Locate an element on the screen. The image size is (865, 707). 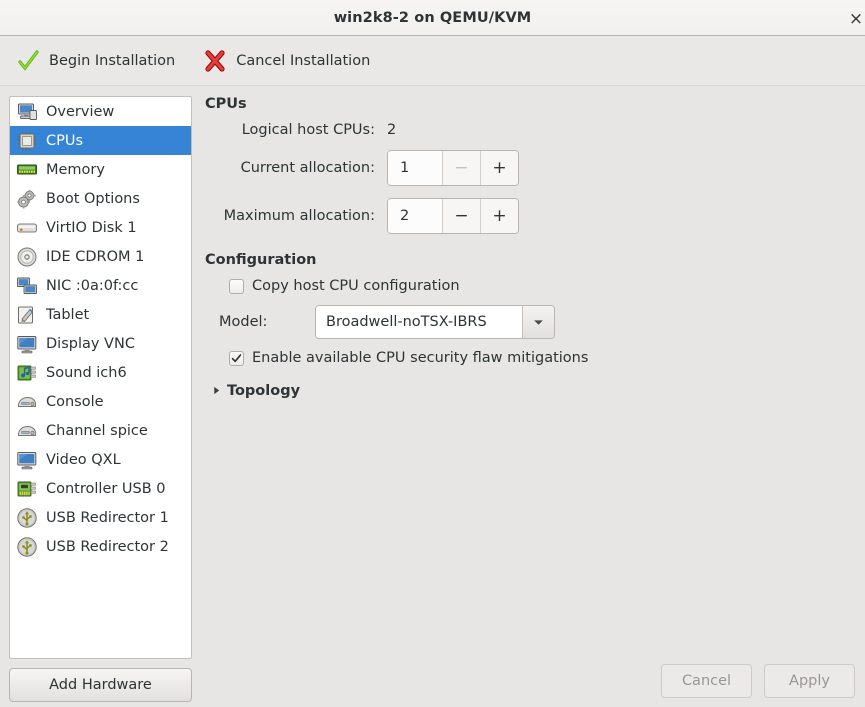
cancel-installation-button: Cancel Installation is located at coordinates (289, 61).